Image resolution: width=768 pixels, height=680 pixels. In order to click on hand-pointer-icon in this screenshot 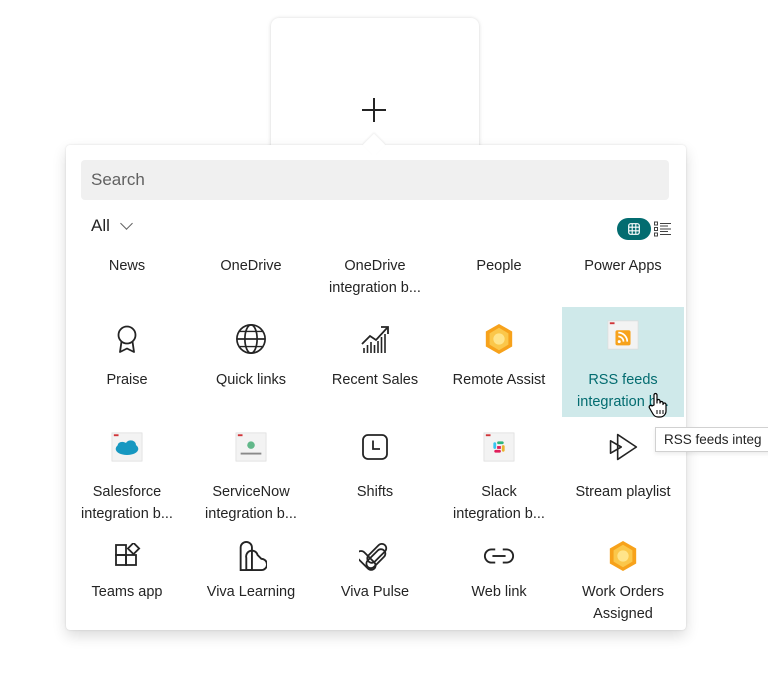, I will do `click(657, 405)`.